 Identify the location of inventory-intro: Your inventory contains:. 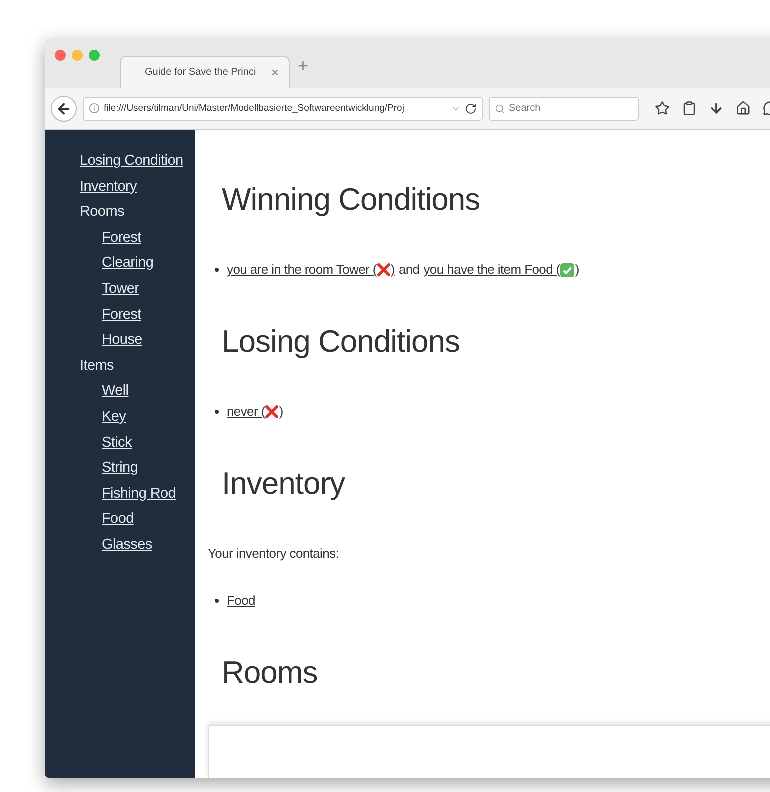
(274, 554).